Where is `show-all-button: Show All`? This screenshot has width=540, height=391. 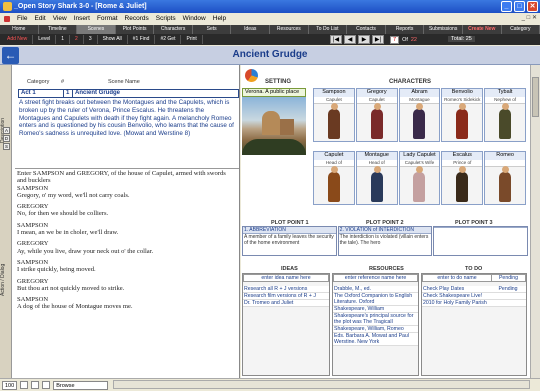 show-all-button: Show All is located at coordinates (113, 39).